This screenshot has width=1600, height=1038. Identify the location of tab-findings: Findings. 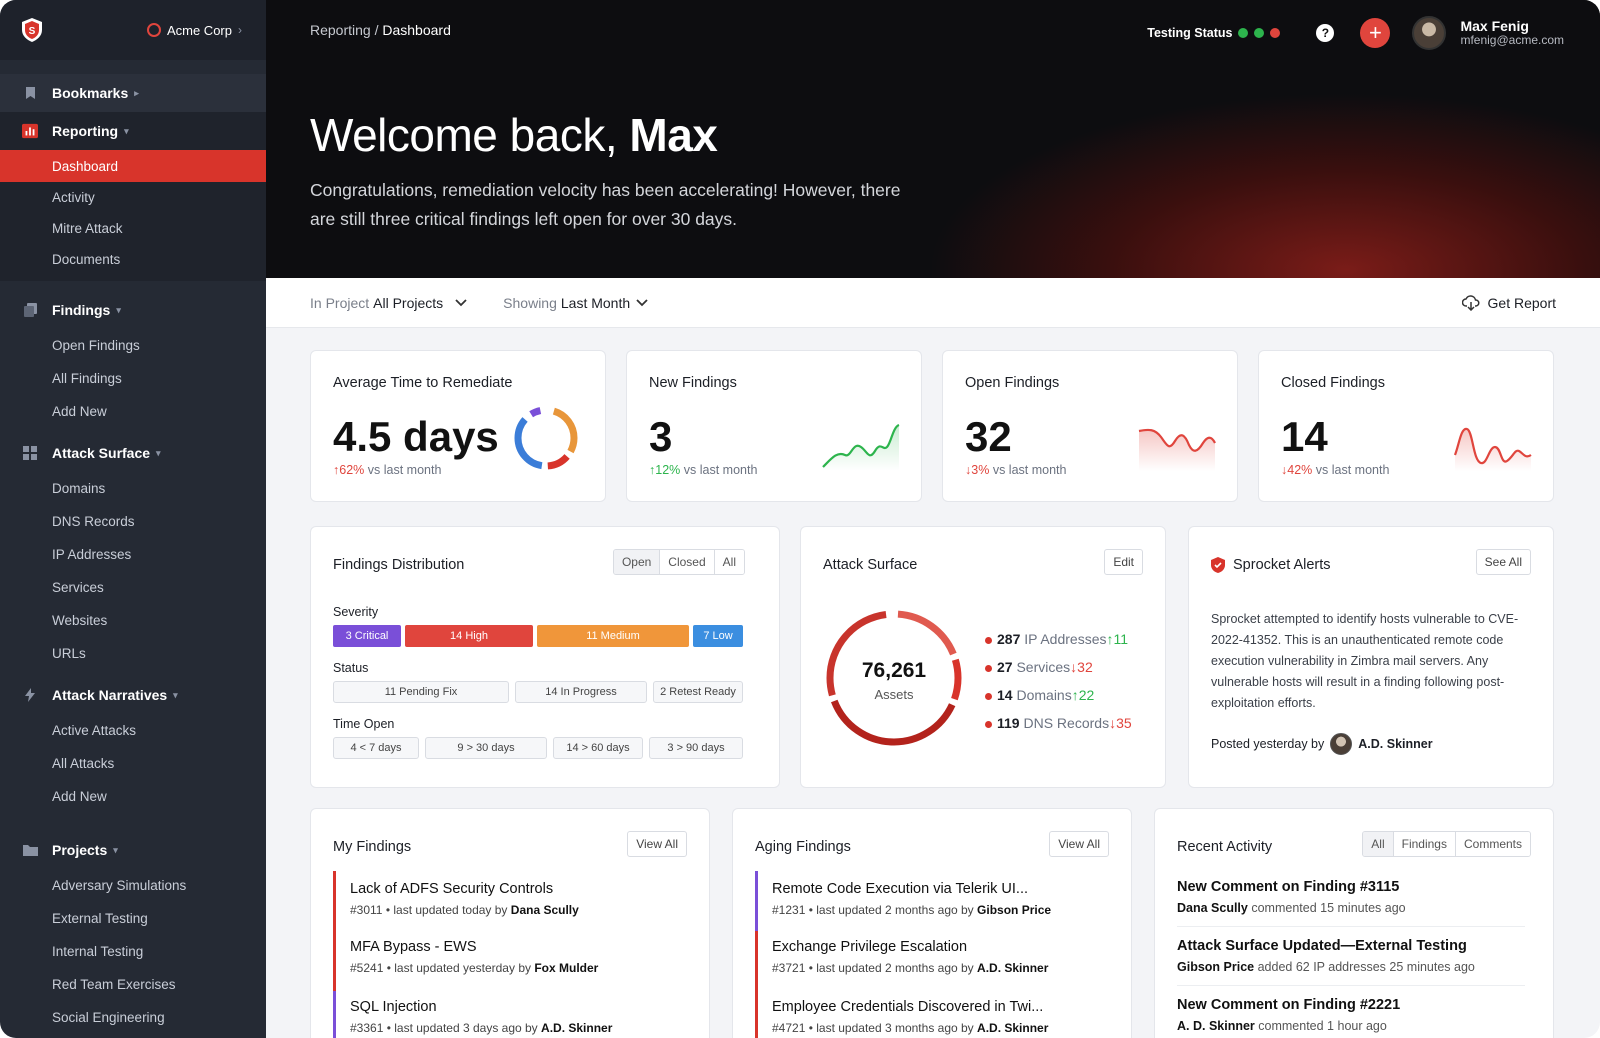
(1424, 844).